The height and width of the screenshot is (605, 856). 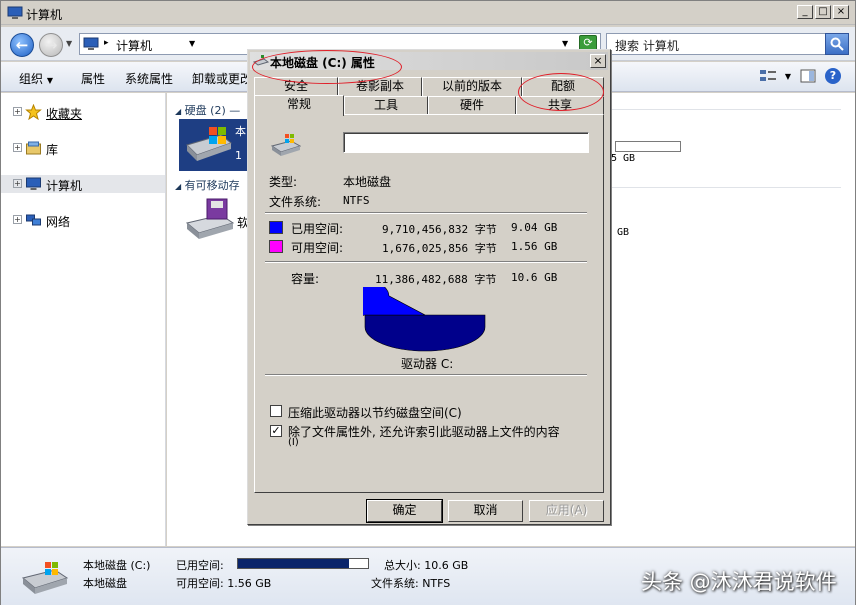 What do you see at coordinates (534, 227) in the screenshot?
I see `used-space-size: 9.04 GB` at bounding box center [534, 227].